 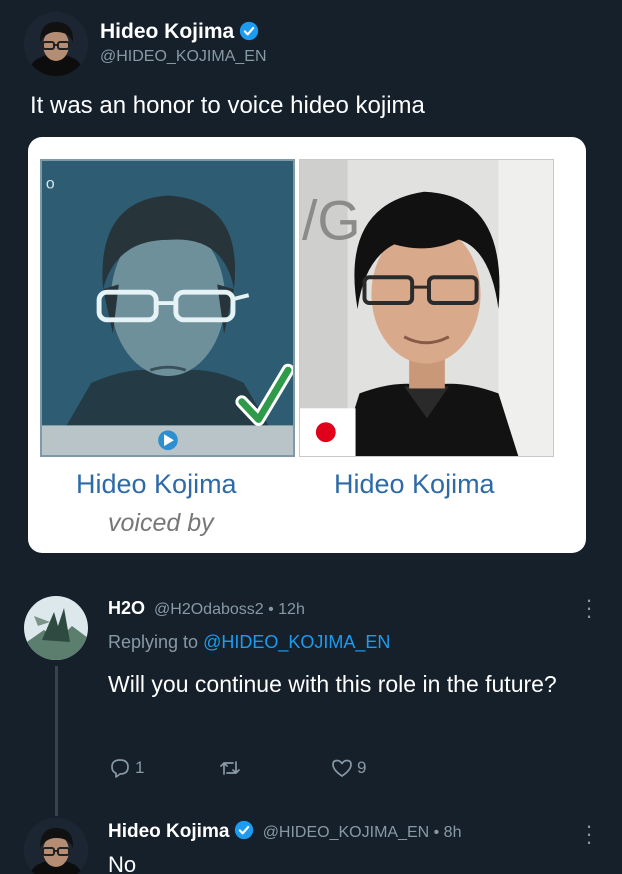 What do you see at coordinates (156, 484) in the screenshot?
I see `left-name-label: Hideo Kojima` at bounding box center [156, 484].